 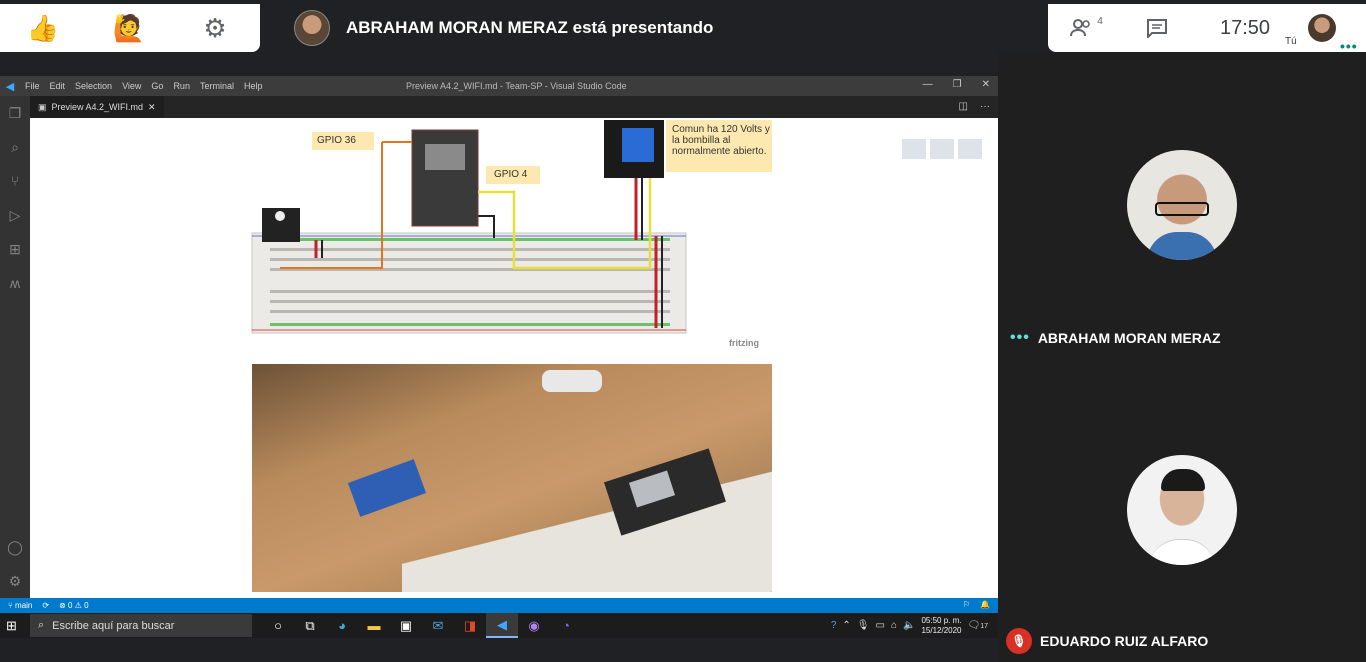 I want to click on menu-item-file: File, so click(x=32, y=86).